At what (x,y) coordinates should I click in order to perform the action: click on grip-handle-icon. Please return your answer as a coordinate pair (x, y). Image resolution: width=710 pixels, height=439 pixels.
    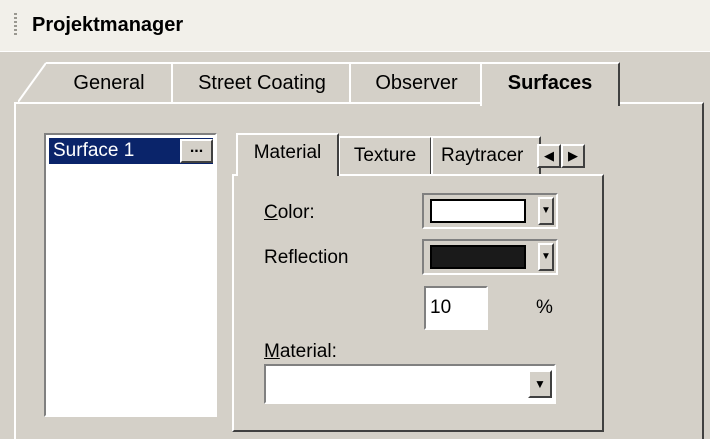
    Looking at the image, I should click on (15, 25).